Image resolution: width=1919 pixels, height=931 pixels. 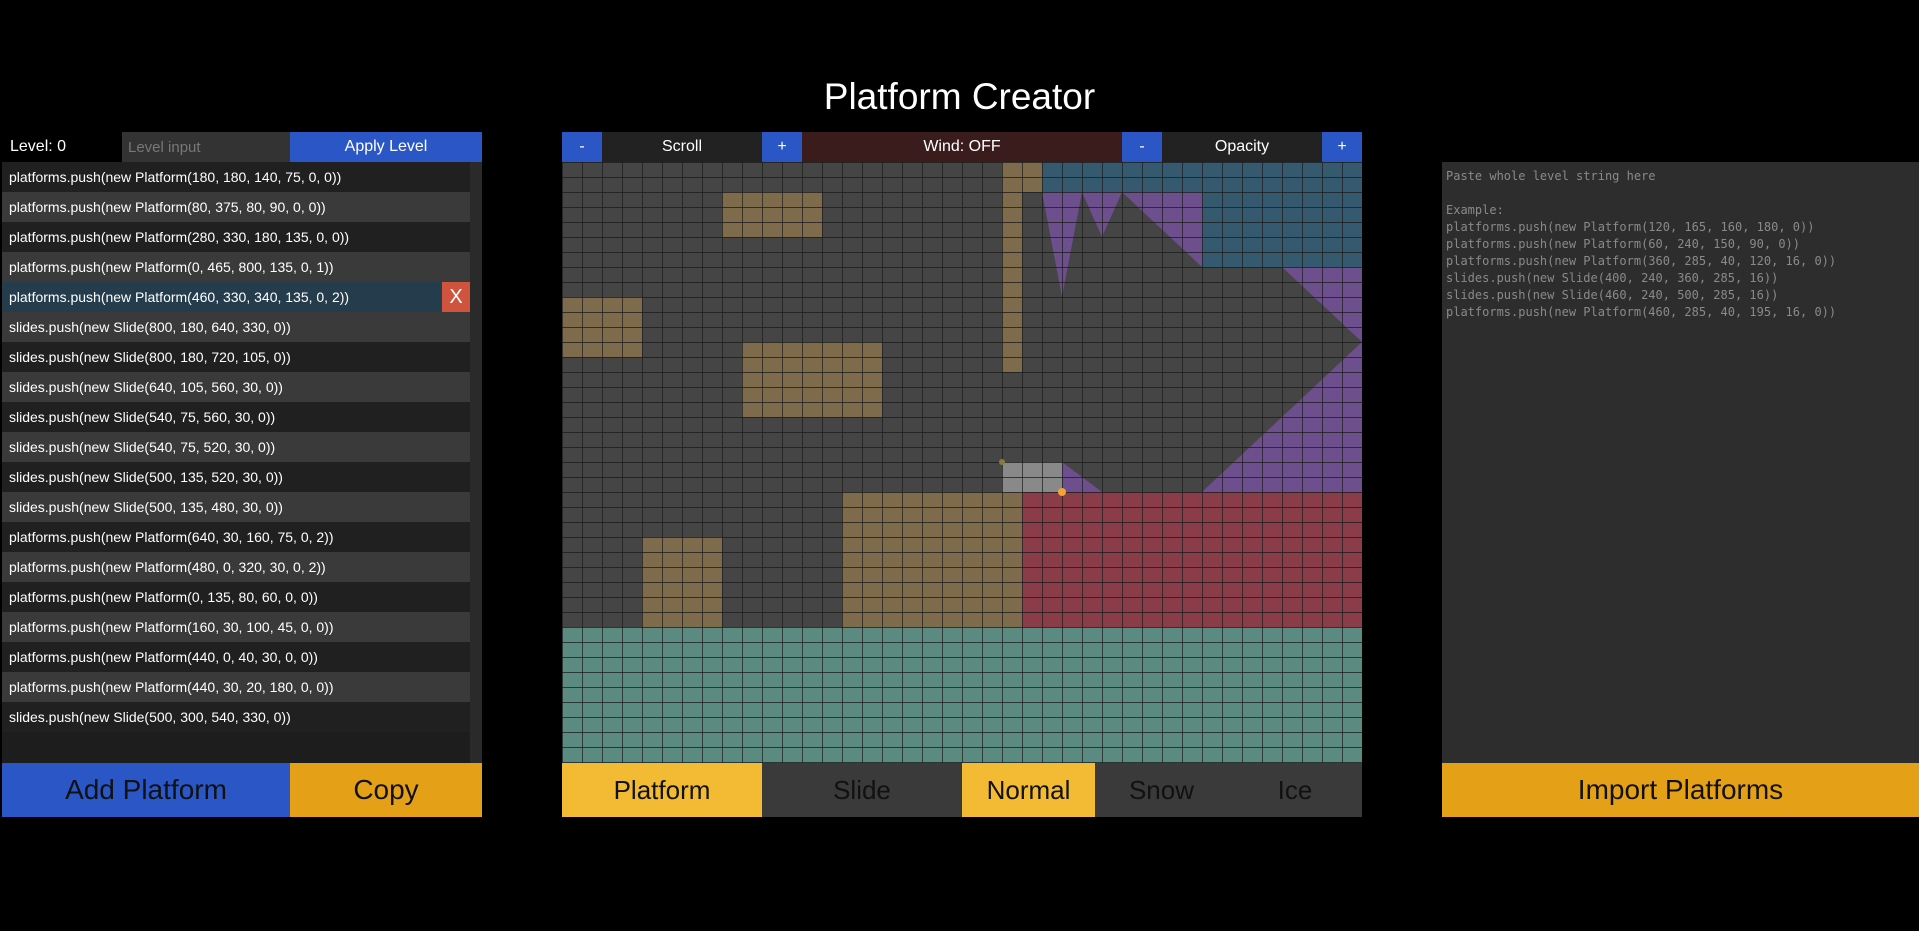 What do you see at coordinates (206, 147) in the screenshot?
I see `level-input` at bounding box center [206, 147].